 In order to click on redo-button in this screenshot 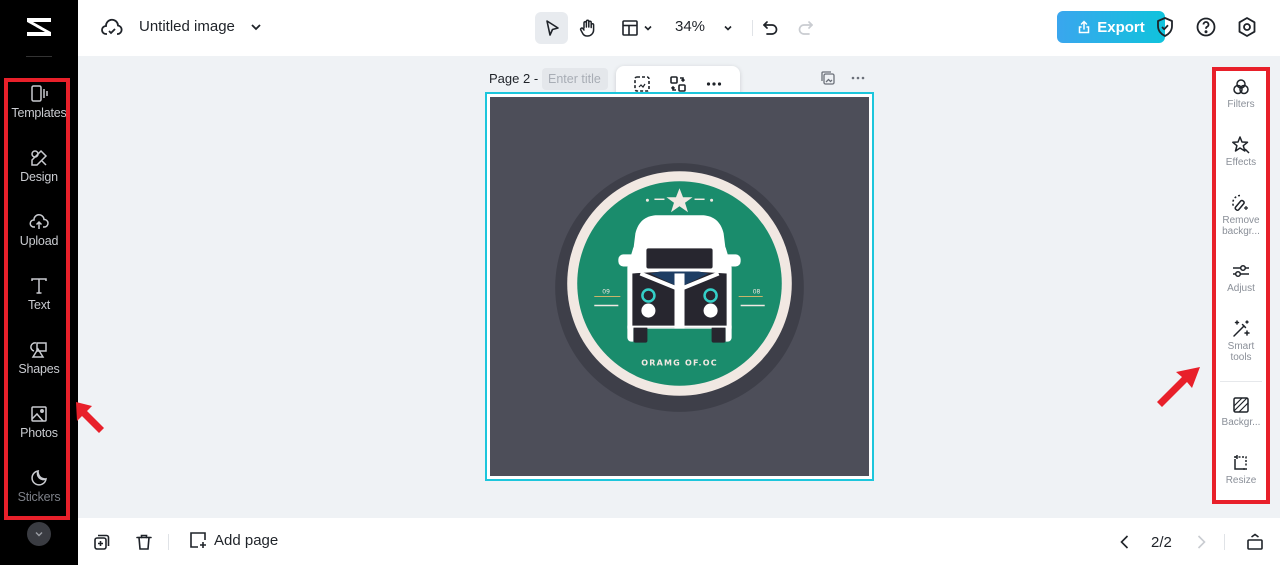, I will do `click(806, 28)`.